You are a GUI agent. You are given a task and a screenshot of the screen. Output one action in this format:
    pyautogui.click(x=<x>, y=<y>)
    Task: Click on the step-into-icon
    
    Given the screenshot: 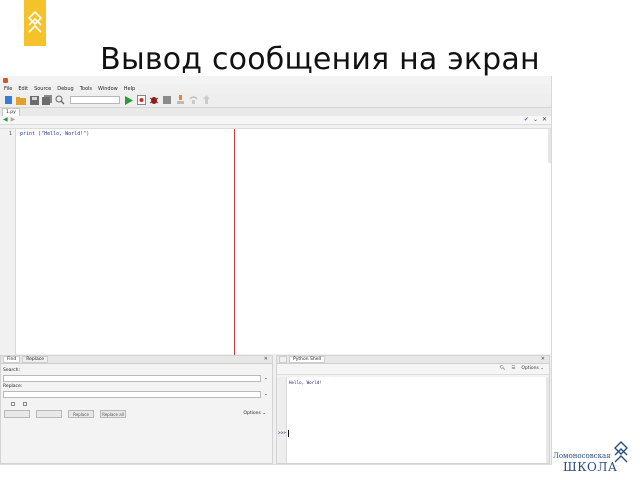 What is the action you would take?
    pyautogui.click(x=180, y=100)
    